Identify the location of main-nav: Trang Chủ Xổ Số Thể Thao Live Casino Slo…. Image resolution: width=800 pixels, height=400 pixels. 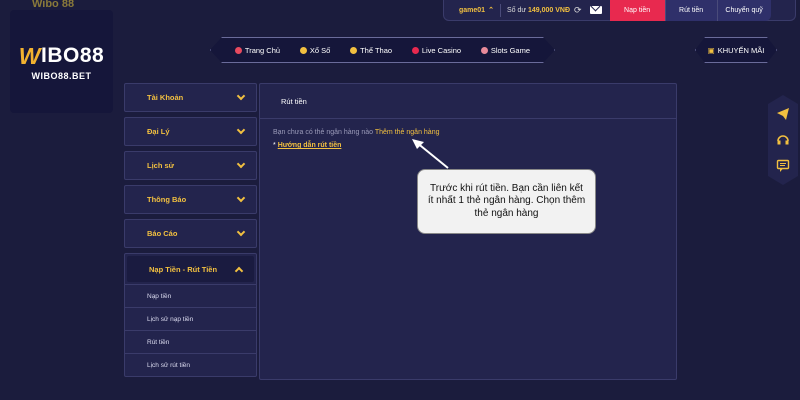
(382, 50).